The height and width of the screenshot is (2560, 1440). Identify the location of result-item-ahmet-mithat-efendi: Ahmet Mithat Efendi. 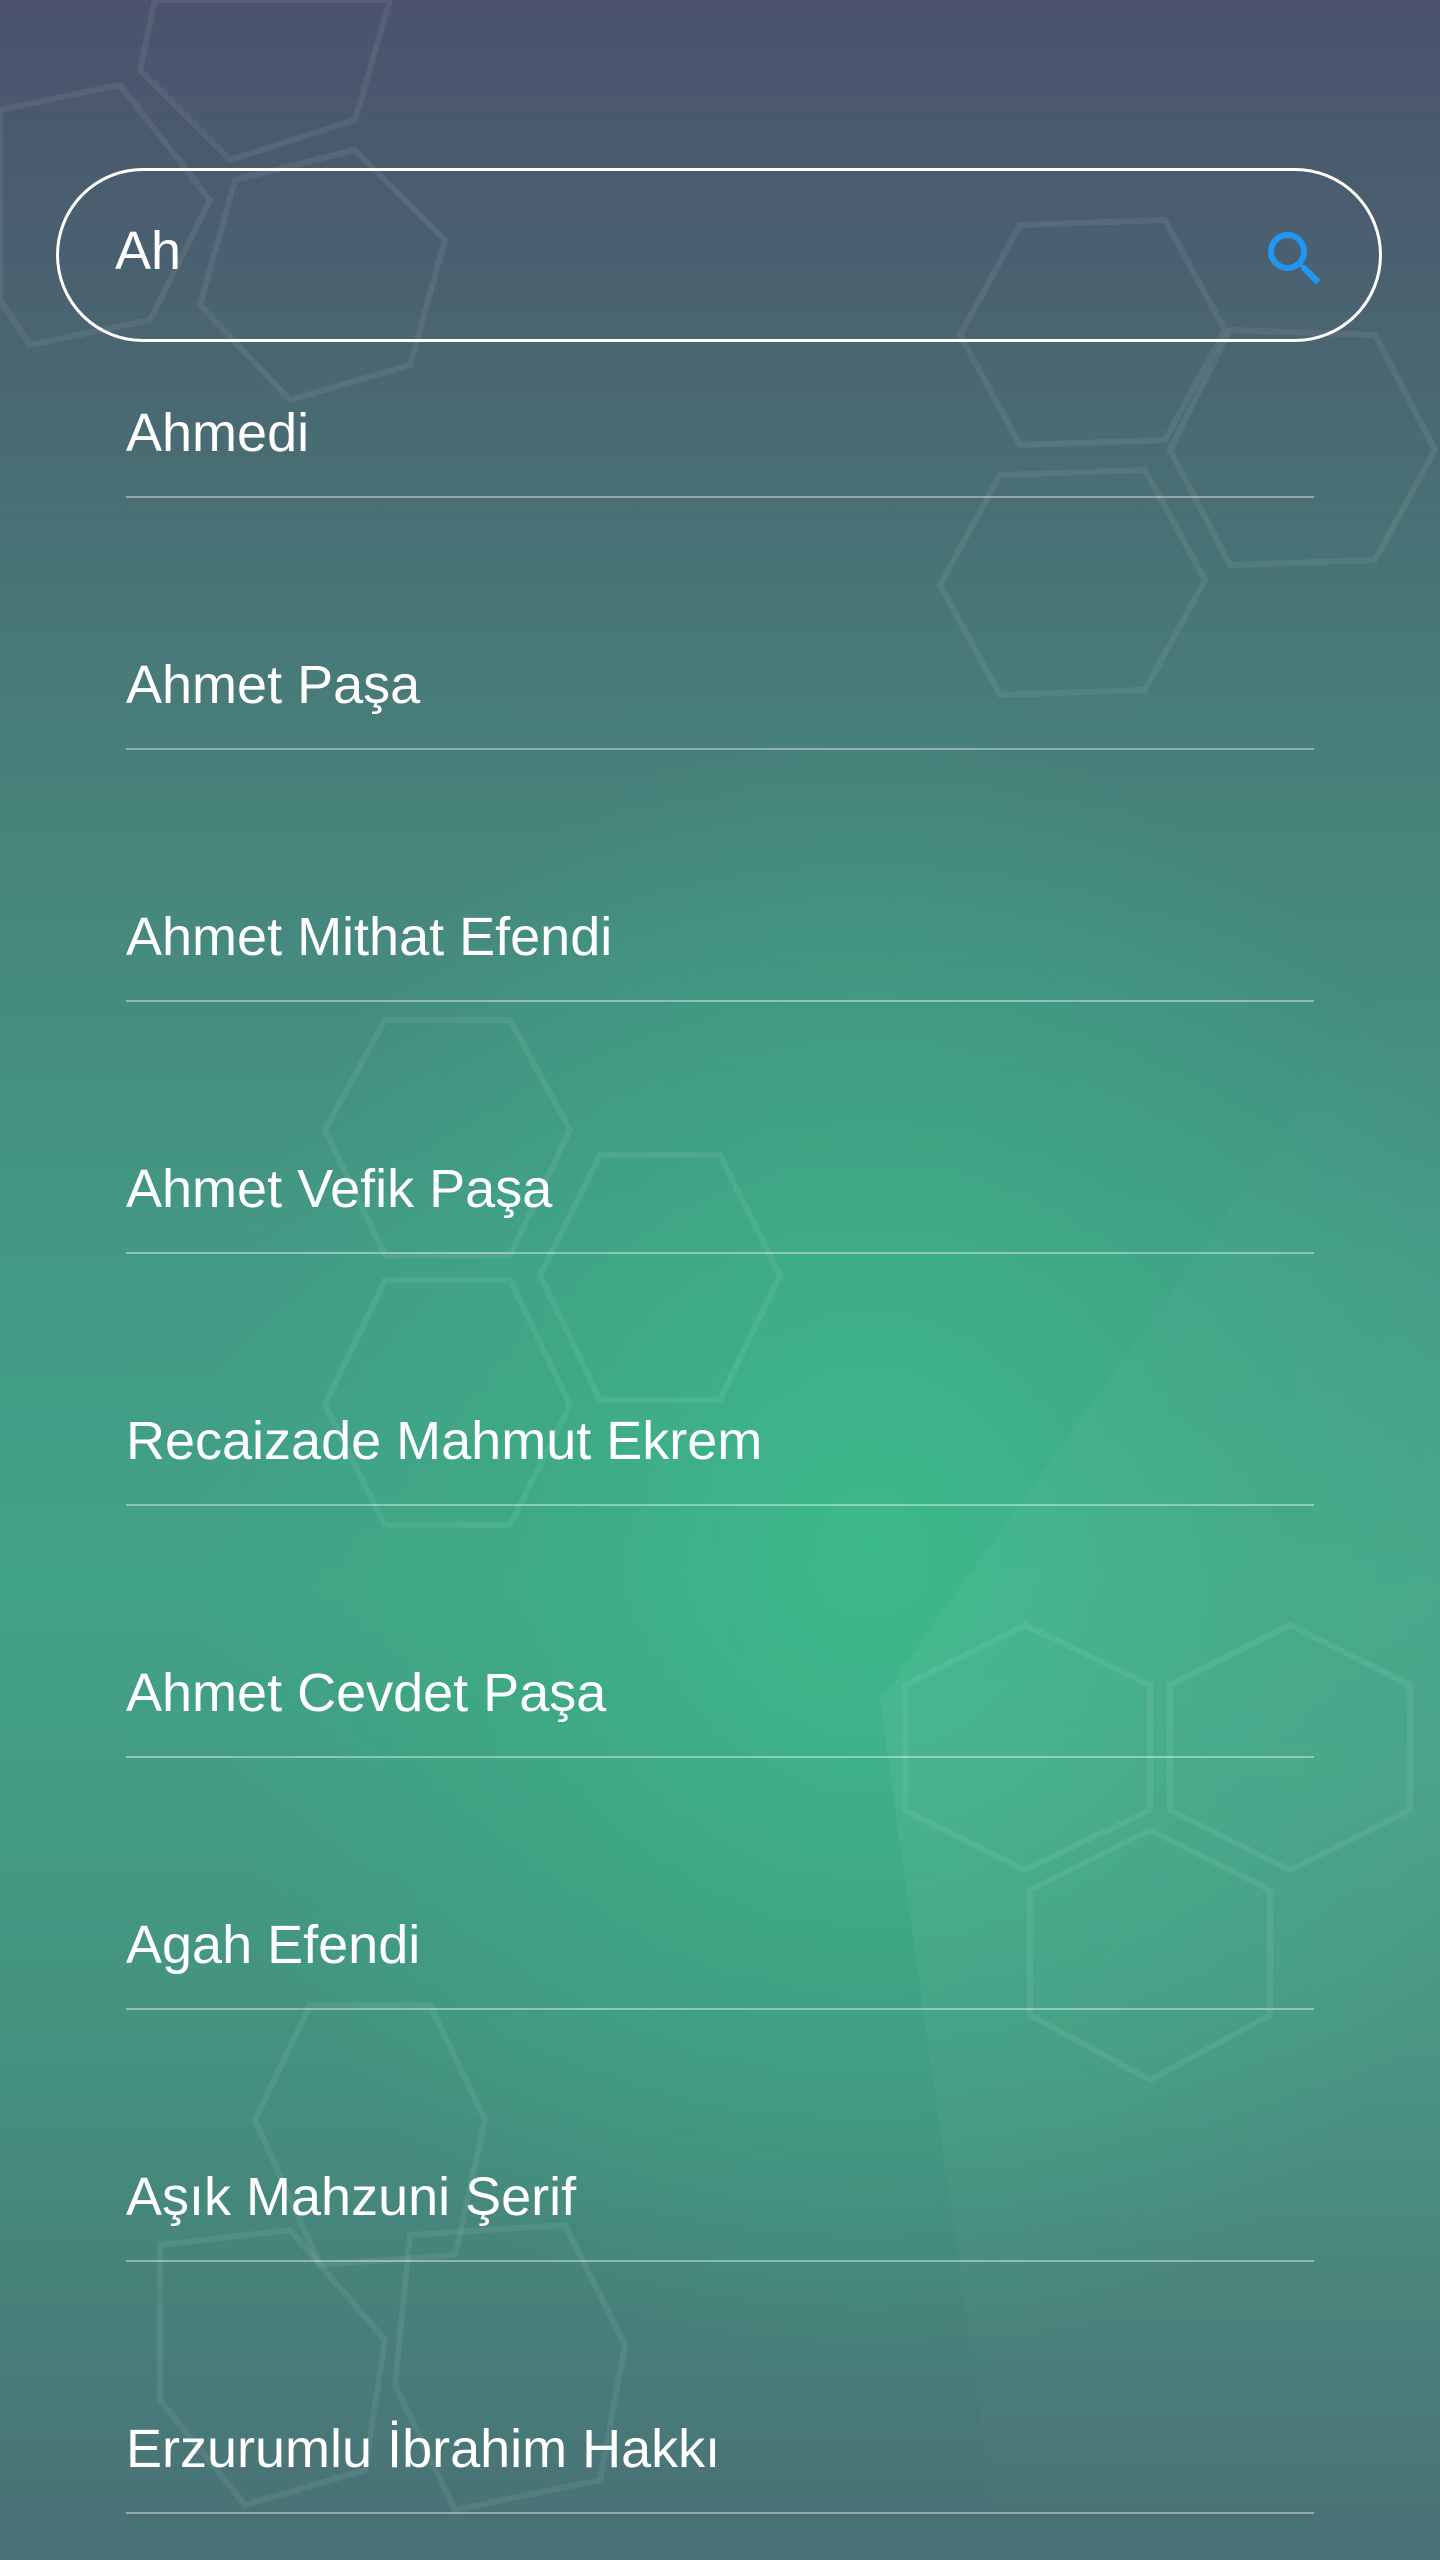
(720, 876).